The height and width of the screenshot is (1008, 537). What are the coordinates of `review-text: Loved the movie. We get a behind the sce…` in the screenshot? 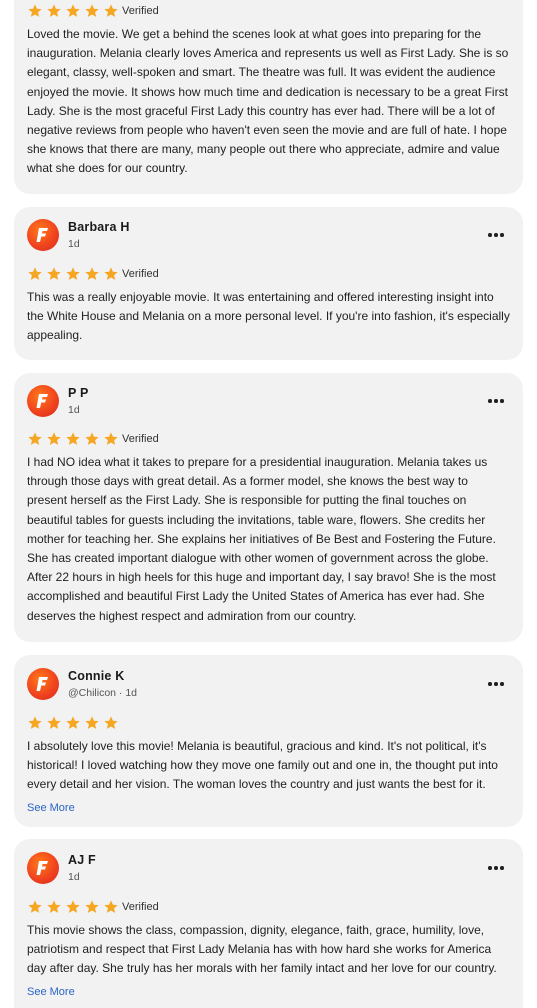 It's located at (268, 101).